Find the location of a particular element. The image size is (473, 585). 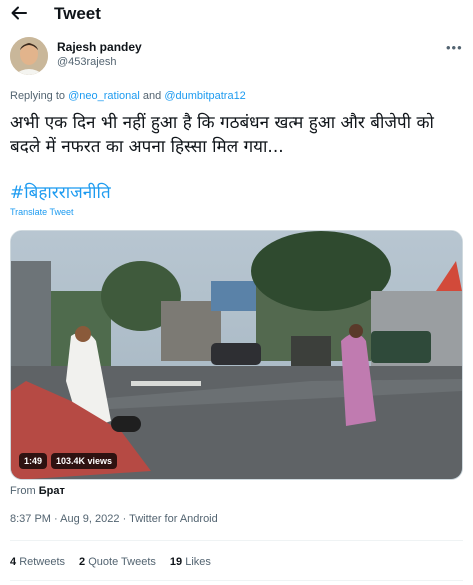

reply-user-link: @neo_rational is located at coordinates (104, 96).